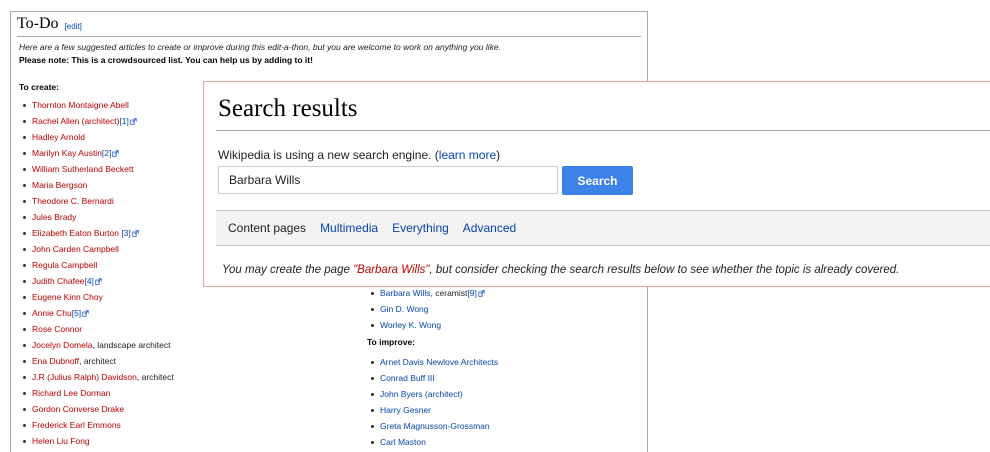 The width and height of the screenshot is (990, 452). What do you see at coordinates (59, 185) in the screenshot?
I see `article-link: Maria Bergson` at bounding box center [59, 185].